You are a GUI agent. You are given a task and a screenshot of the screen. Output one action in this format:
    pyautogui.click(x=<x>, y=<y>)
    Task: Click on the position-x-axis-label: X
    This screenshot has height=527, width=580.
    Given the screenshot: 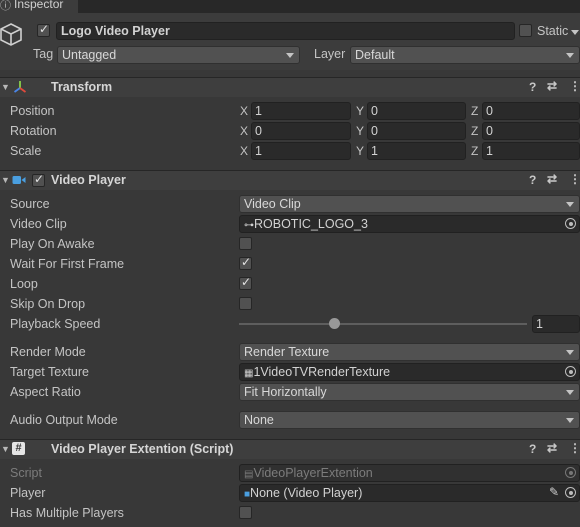 What is the action you would take?
    pyautogui.click(x=244, y=111)
    